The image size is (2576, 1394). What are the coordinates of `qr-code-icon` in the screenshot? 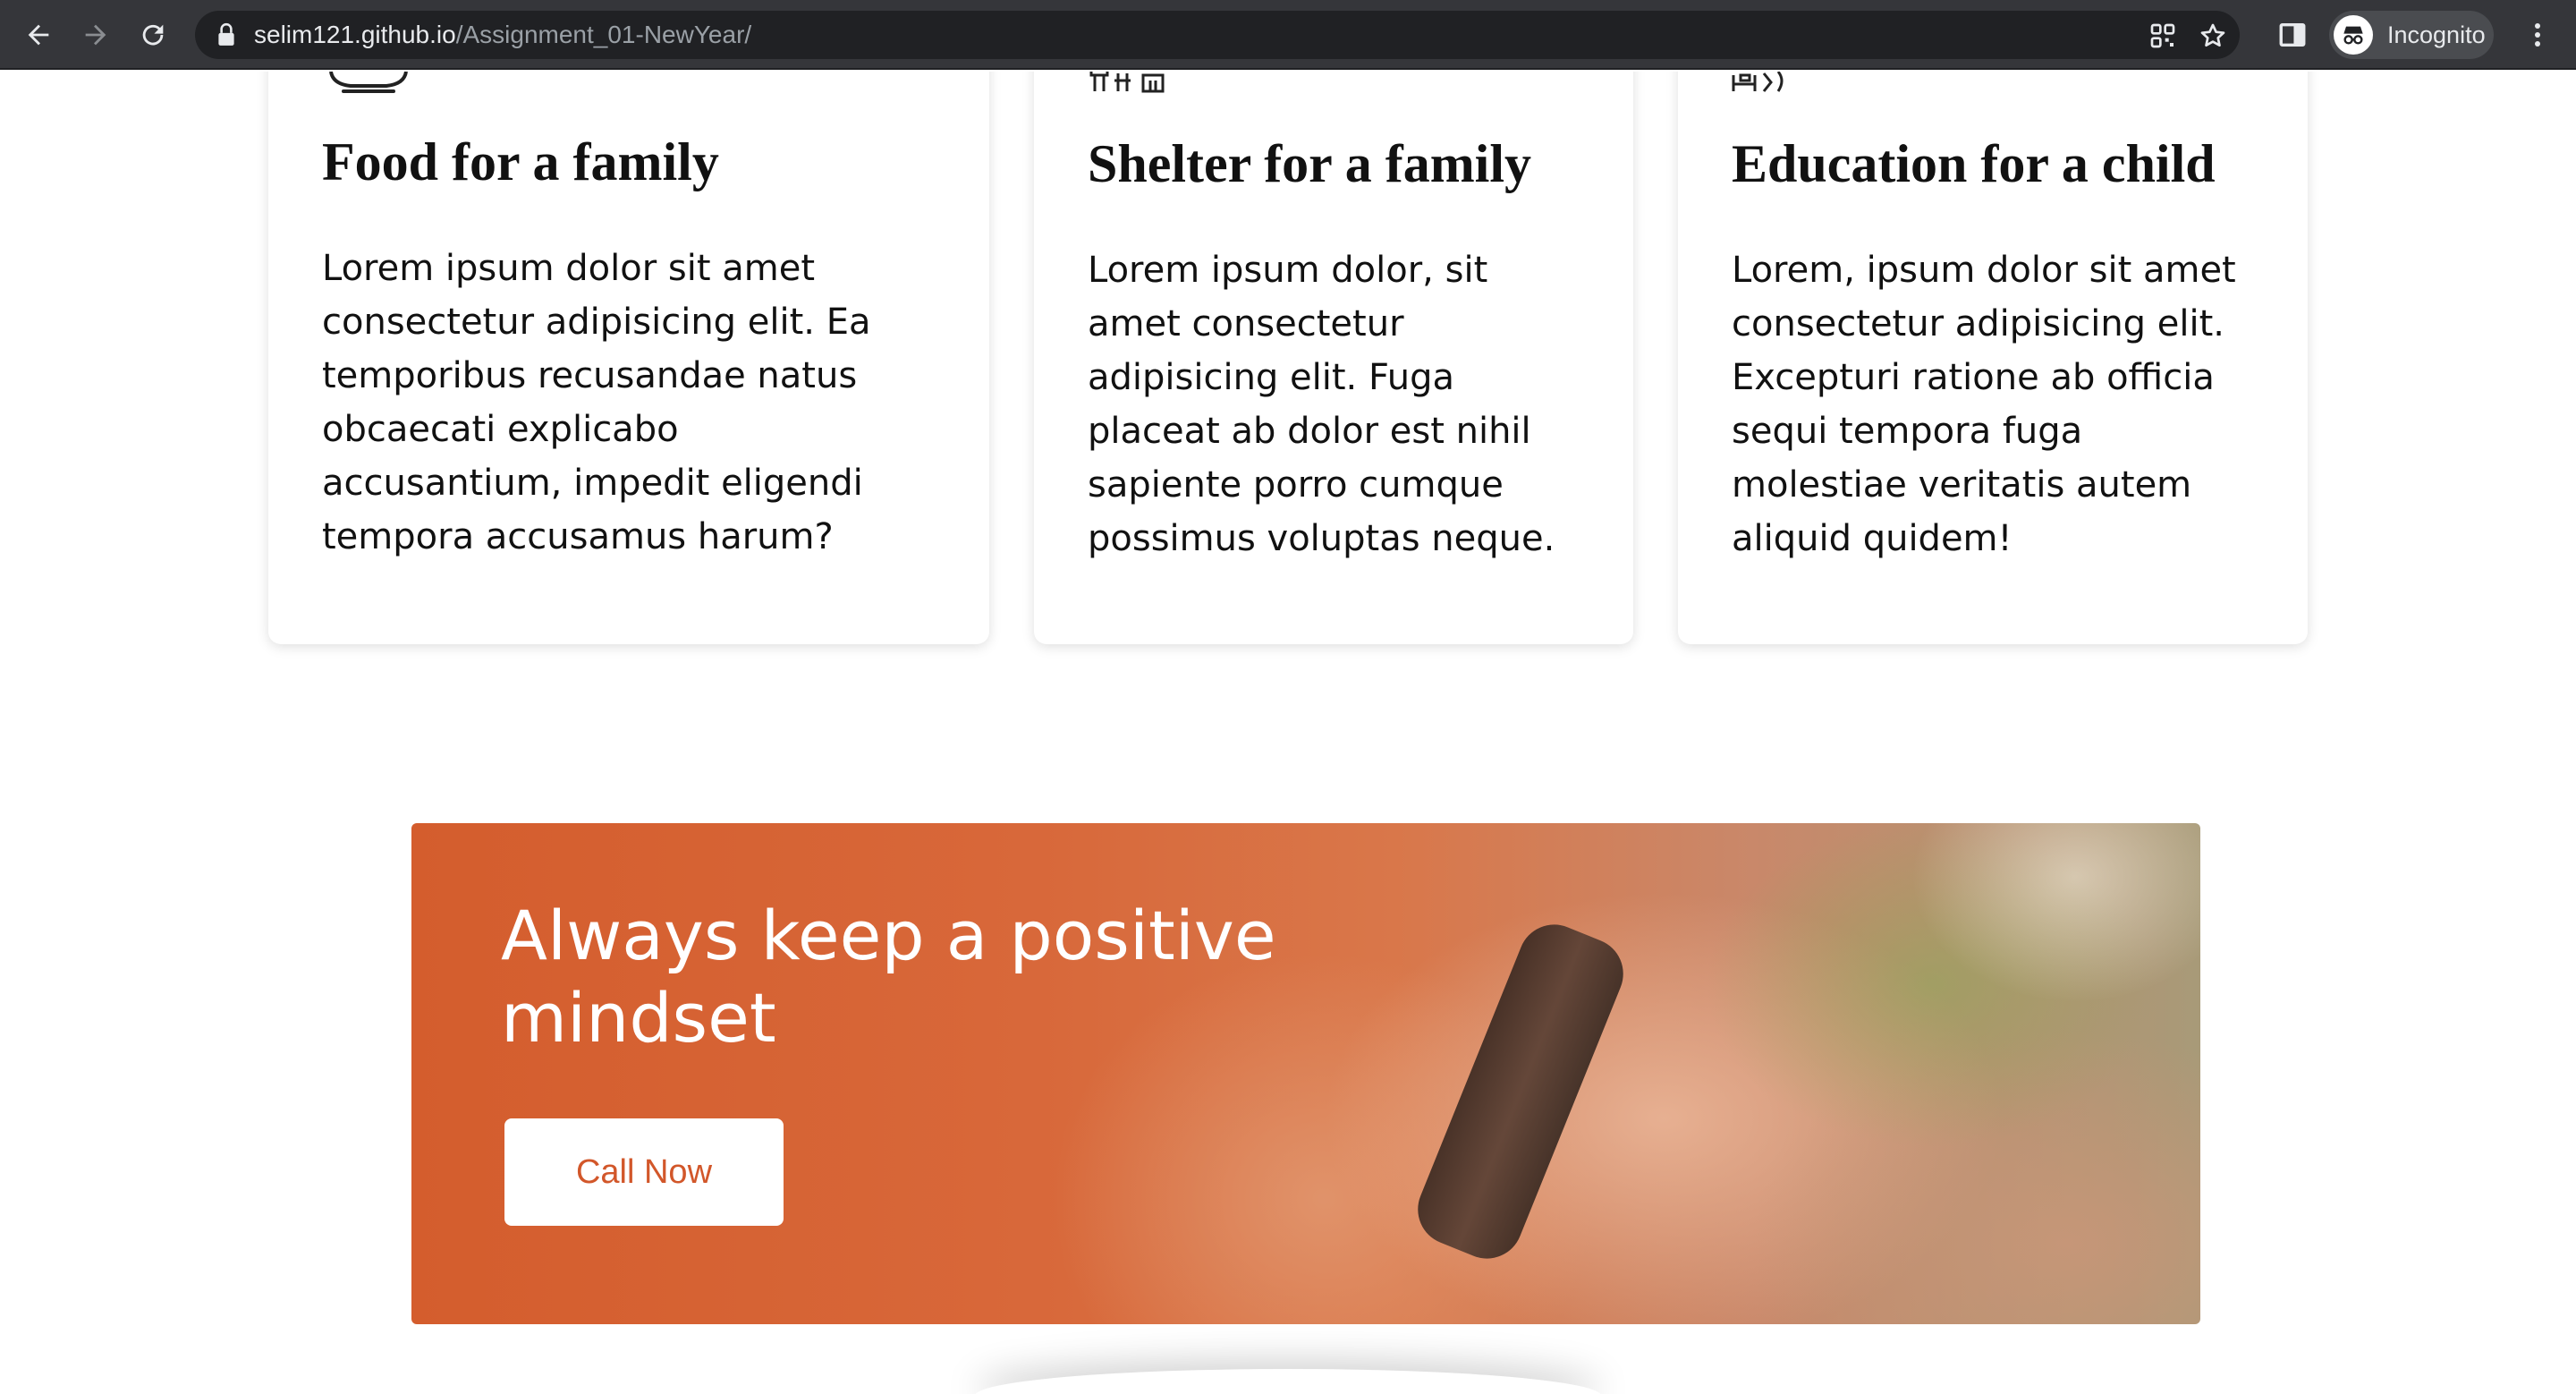 It's located at (2162, 35).